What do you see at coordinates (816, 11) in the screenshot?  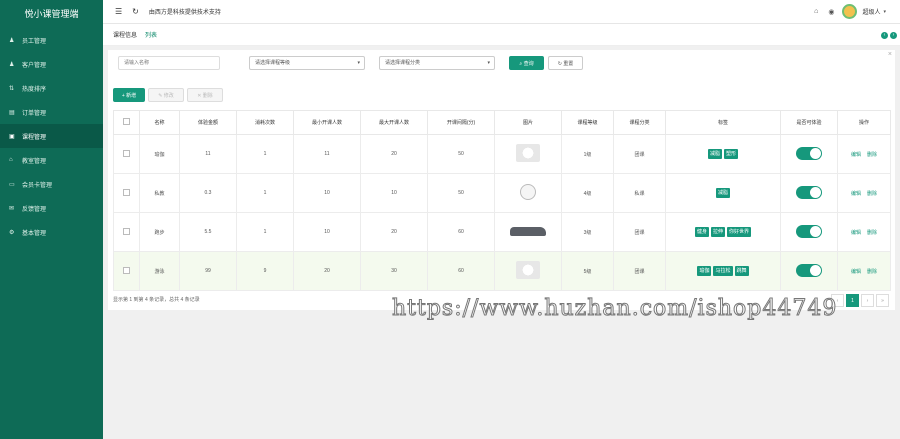 I see `home-icon: ⌂` at bounding box center [816, 11].